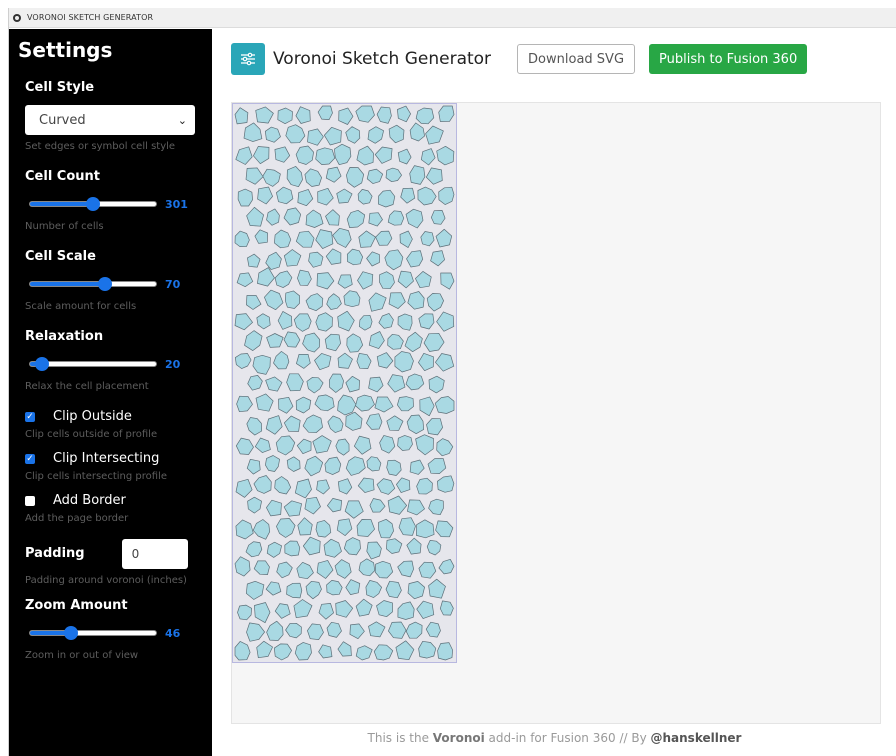 This screenshot has width=896, height=756. I want to click on add-border-label: Add Border, so click(89, 501).